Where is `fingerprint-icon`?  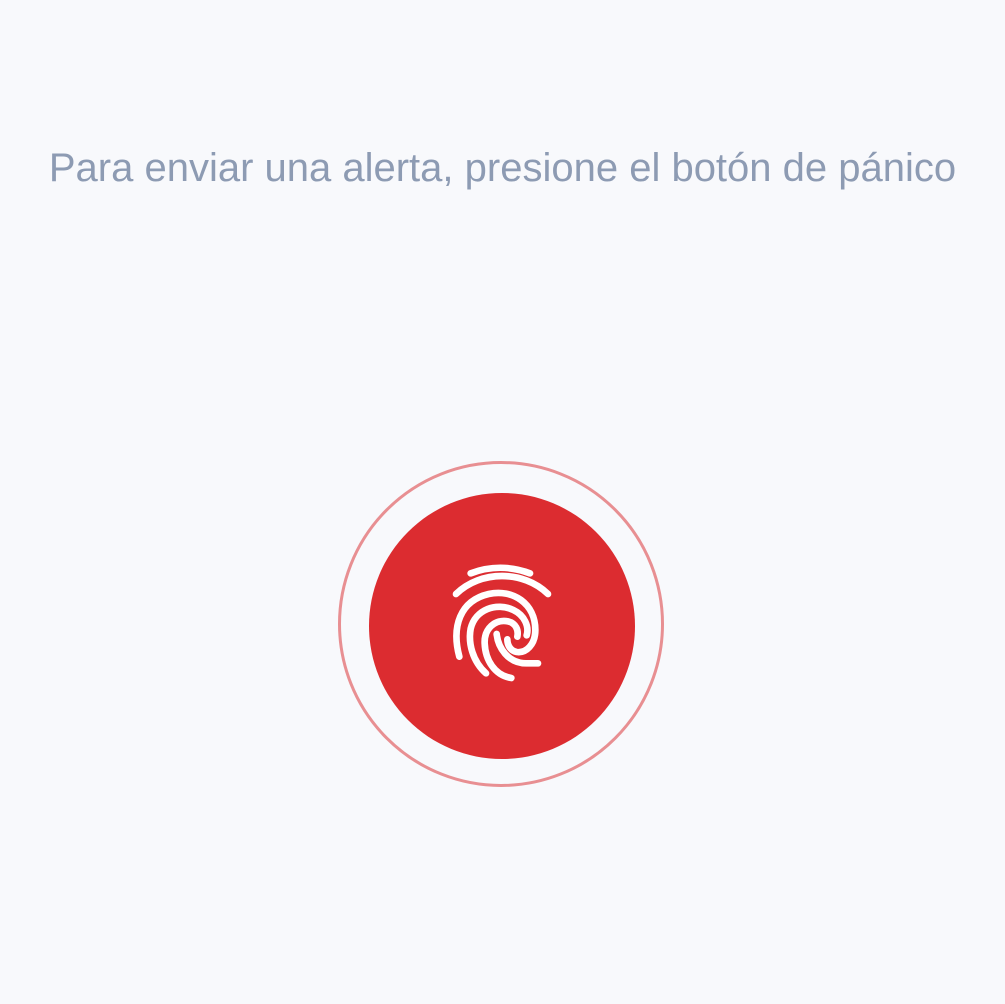
fingerprint-icon is located at coordinates (502, 626).